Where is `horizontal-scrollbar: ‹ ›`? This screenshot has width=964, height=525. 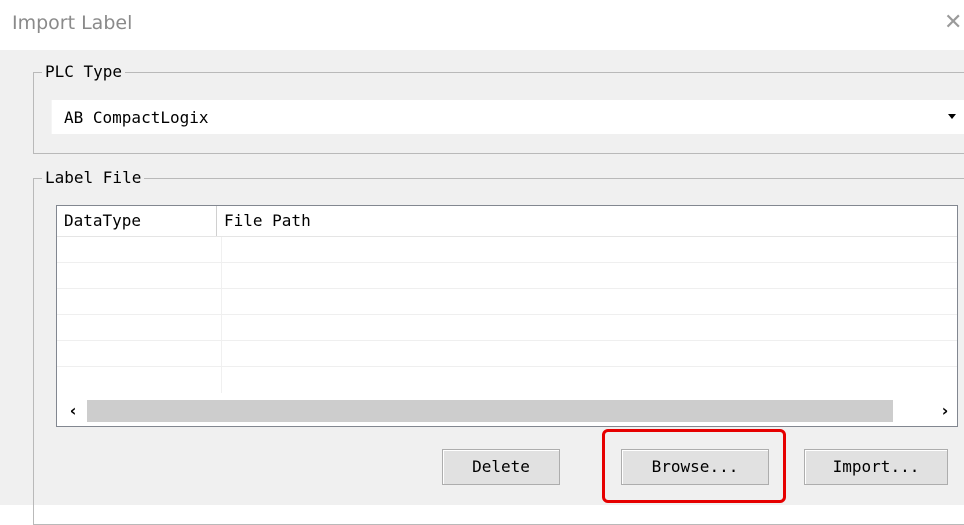 horizontal-scrollbar: ‹ › is located at coordinates (507, 411).